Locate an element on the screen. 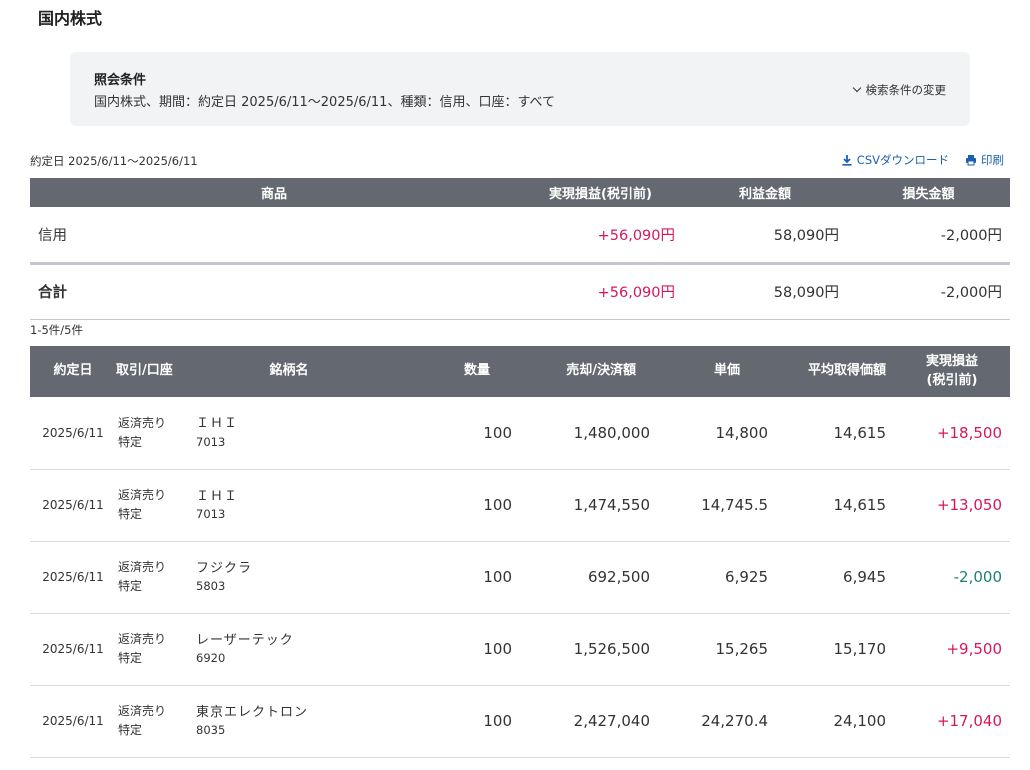 The width and height of the screenshot is (1030, 770). header-realized: 実現損益(税引前) is located at coordinates (600, 192).